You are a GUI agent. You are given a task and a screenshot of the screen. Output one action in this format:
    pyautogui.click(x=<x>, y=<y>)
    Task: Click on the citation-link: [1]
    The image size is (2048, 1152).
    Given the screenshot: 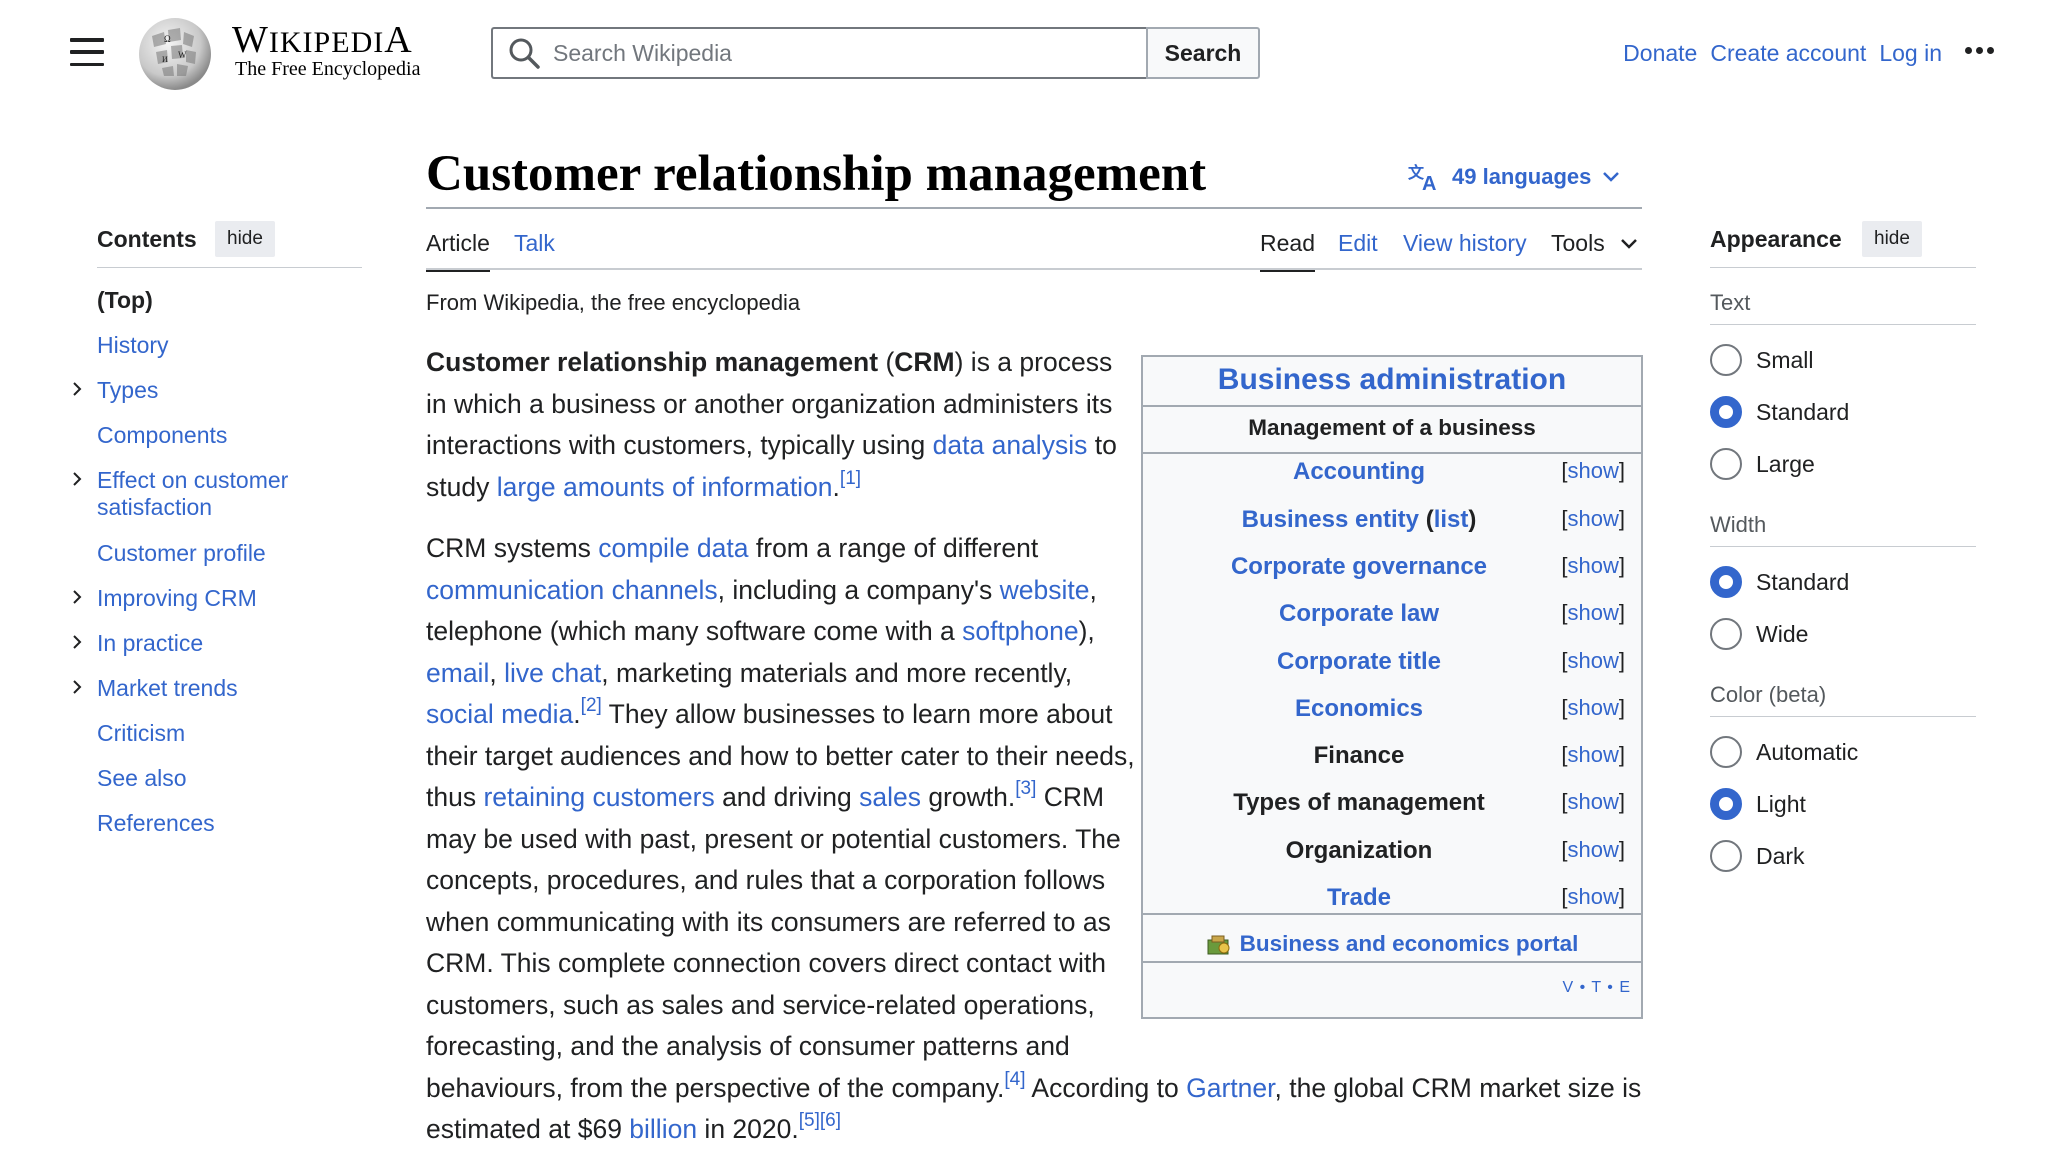 What is the action you would take?
    pyautogui.click(x=850, y=478)
    